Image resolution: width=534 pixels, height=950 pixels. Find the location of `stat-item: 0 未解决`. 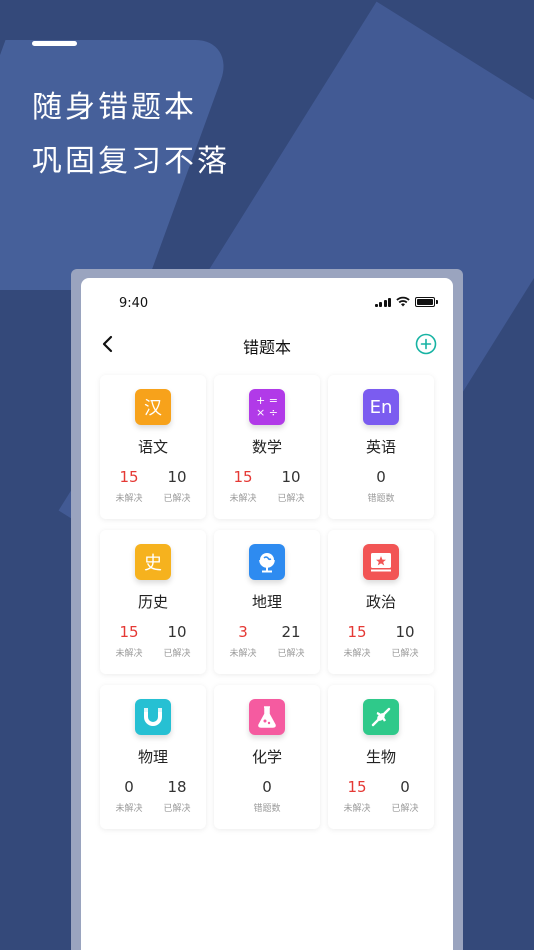

stat-item: 0 未解决 is located at coordinates (129, 796).